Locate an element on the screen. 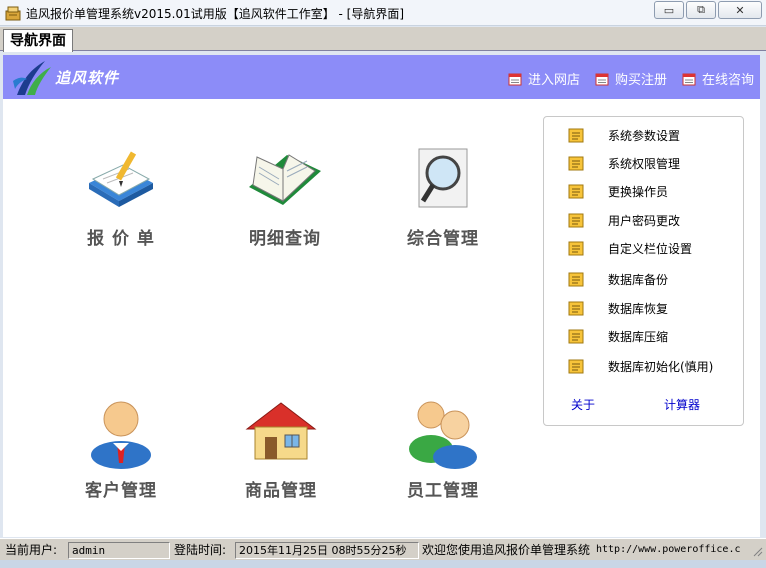  module-goods-management: 商品管理 is located at coordinates (281, 450).